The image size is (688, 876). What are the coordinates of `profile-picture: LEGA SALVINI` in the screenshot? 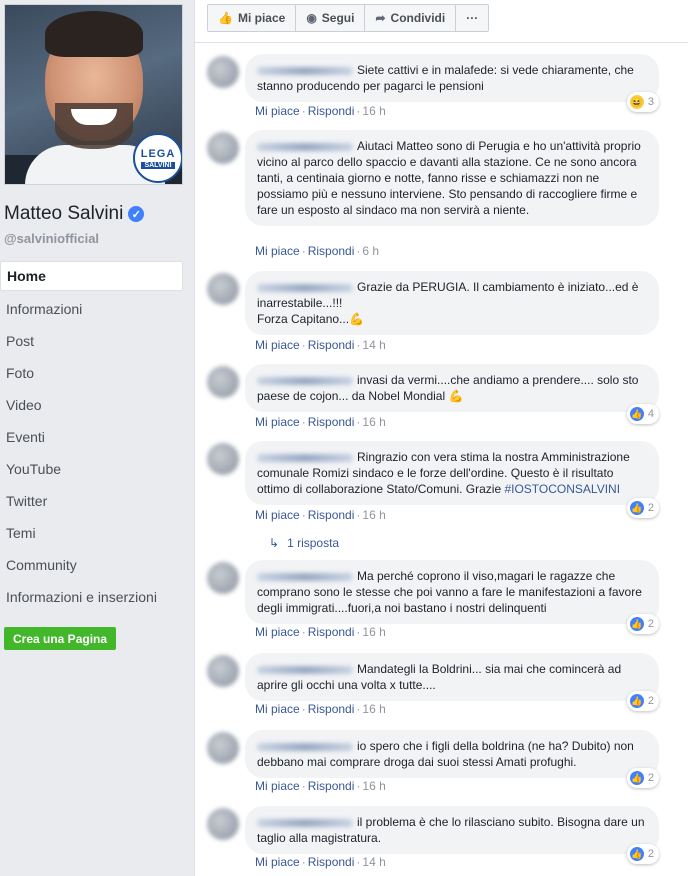 It's located at (93, 94).